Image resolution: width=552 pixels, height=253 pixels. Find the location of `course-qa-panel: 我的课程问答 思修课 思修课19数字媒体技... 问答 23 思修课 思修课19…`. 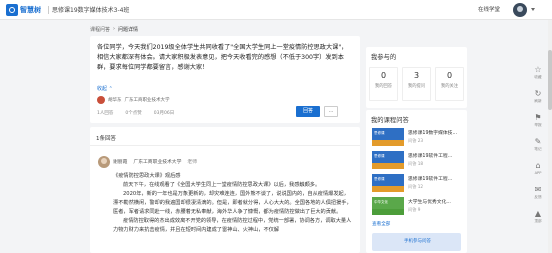

course-qa-panel: 我的课程问答 思修课 思修课19数字媒体技... 问答 23 思修课 思修课19… is located at coordinates (416, 181).